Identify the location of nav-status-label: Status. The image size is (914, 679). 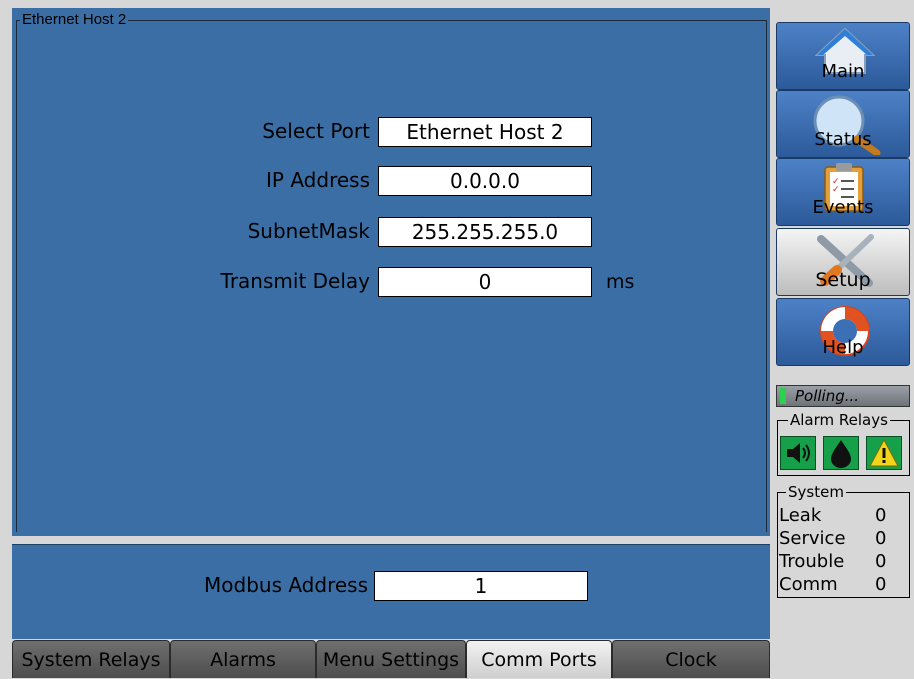
(843, 139).